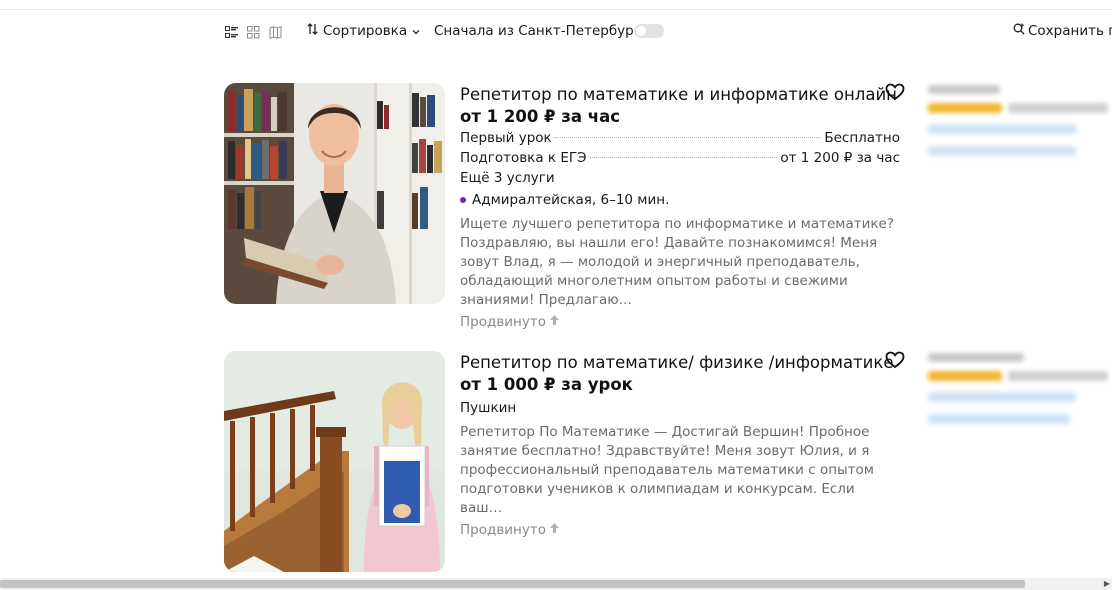 This screenshot has height=590, width=1112. Describe the element at coordinates (540, 116) in the screenshot. I see `listing-price: от 1 200 ₽ за час` at that location.